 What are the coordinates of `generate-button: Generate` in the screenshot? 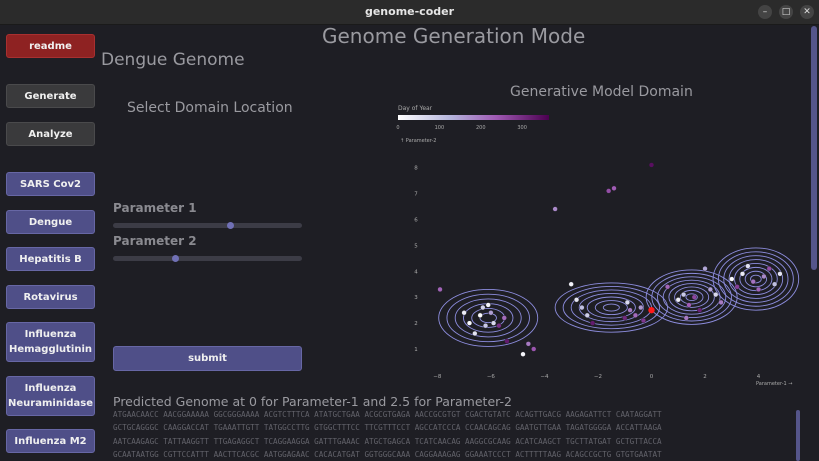 It's located at (50, 96).